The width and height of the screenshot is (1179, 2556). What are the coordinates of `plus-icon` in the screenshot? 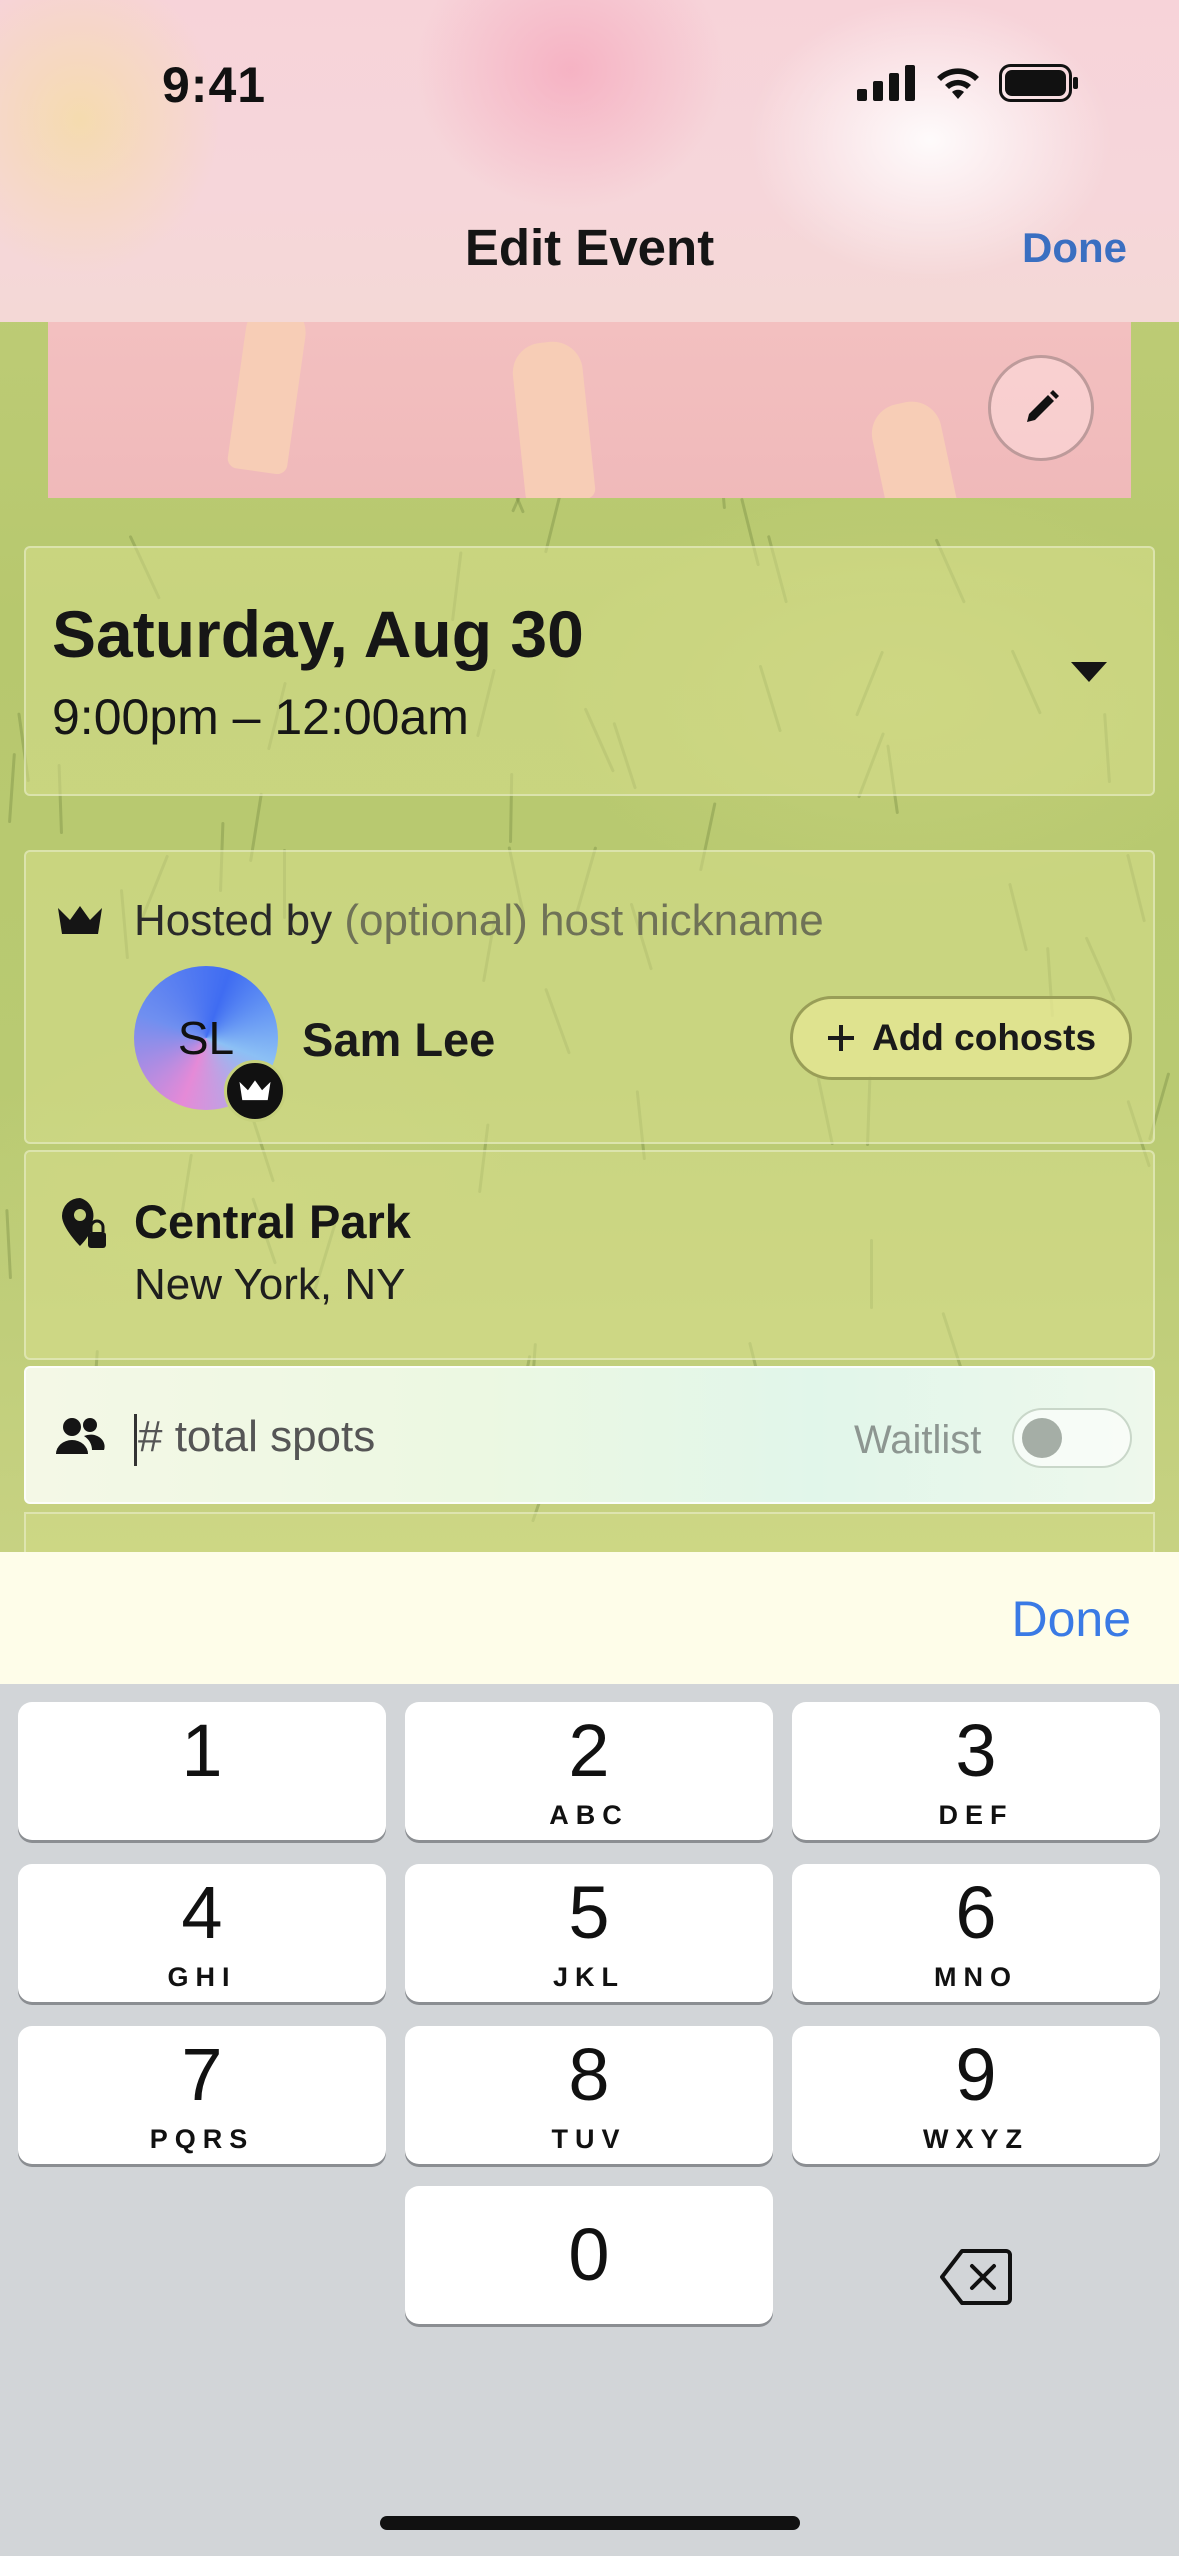 It's located at (840, 1038).